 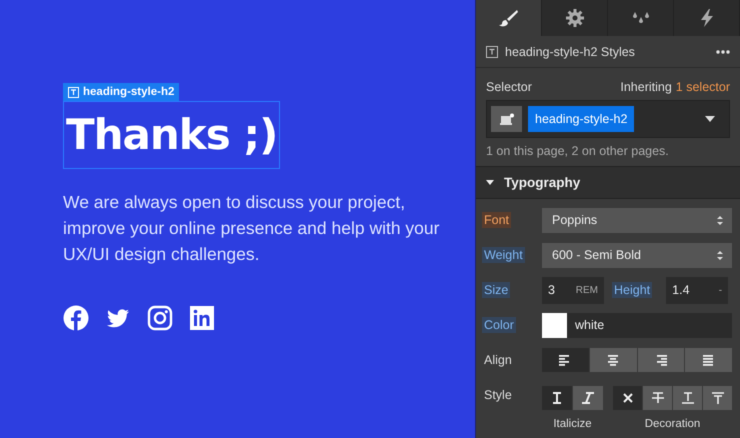 I want to click on decoration-none-button, so click(x=627, y=398).